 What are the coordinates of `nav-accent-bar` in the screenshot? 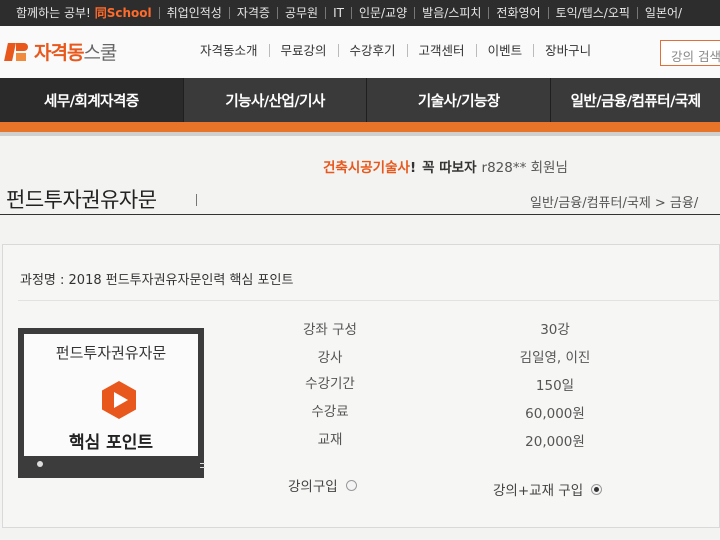 It's located at (360, 127).